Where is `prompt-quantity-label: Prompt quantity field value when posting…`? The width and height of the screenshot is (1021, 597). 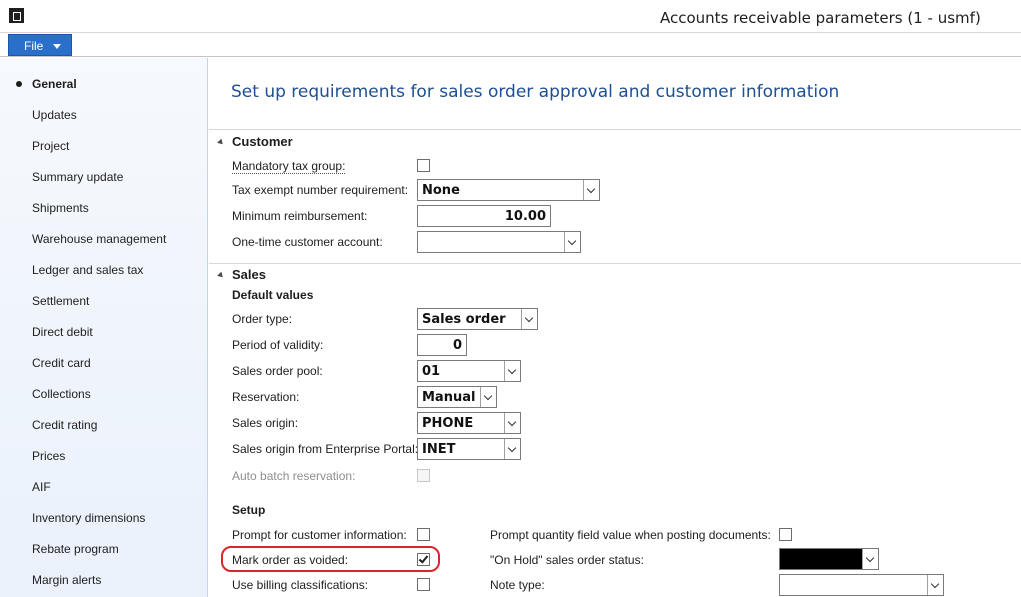
prompt-quantity-label: Prompt quantity field value when posting… is located at coordinates (630, 535).